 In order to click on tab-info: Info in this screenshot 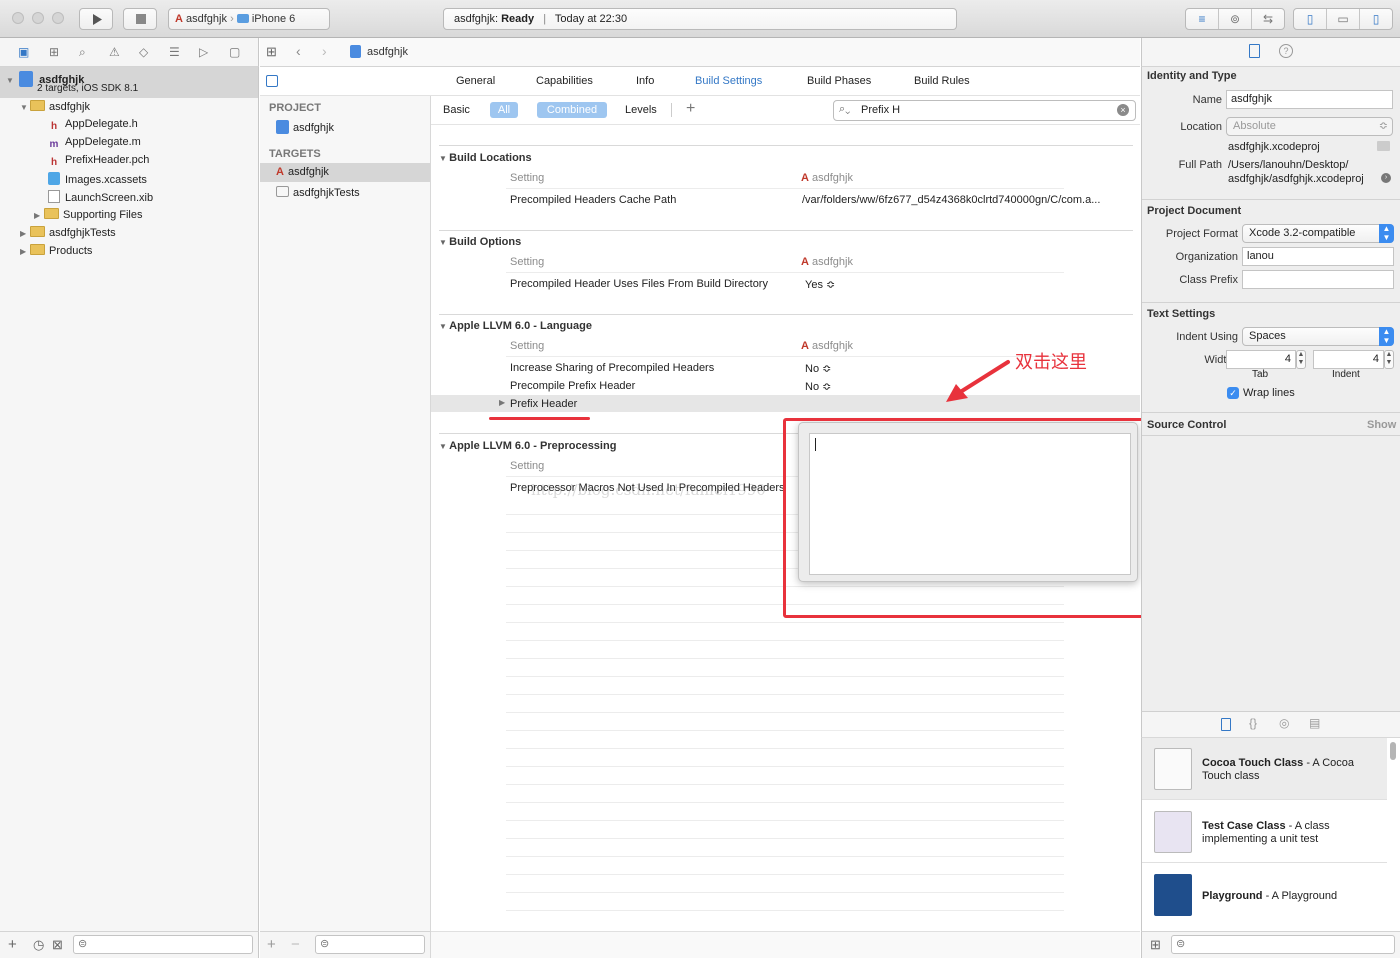, I will do `click(645, 81)`.